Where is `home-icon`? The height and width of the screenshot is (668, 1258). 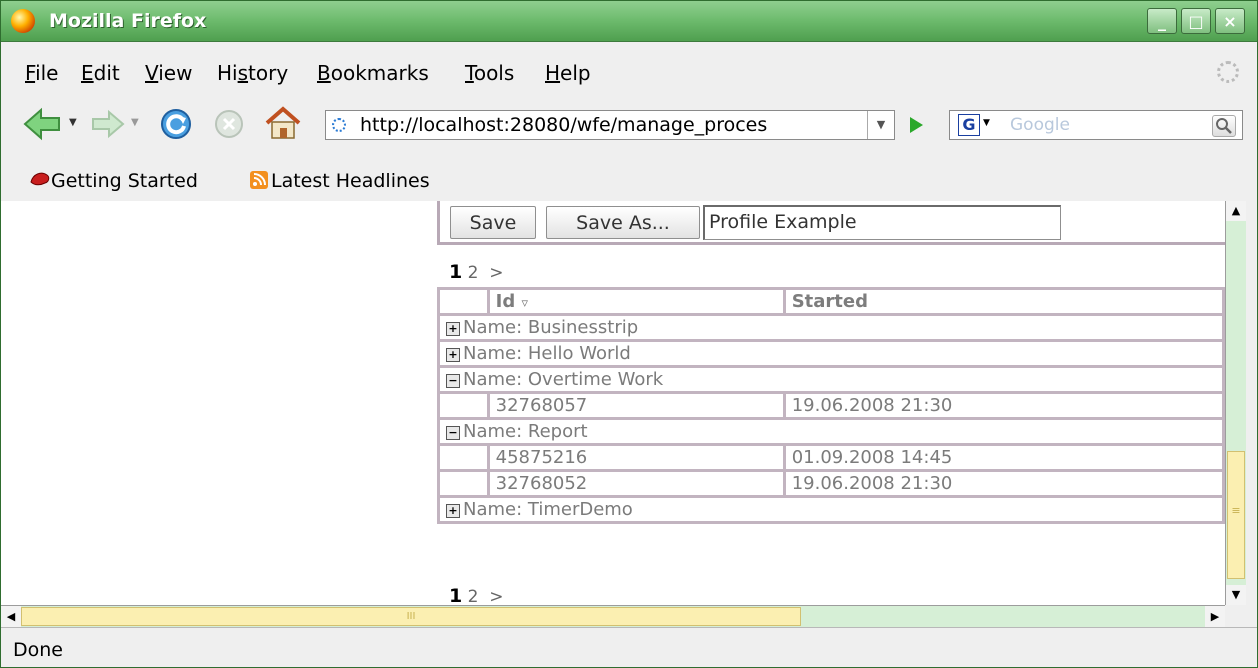
home-icon is located at coordinates (283, 123).